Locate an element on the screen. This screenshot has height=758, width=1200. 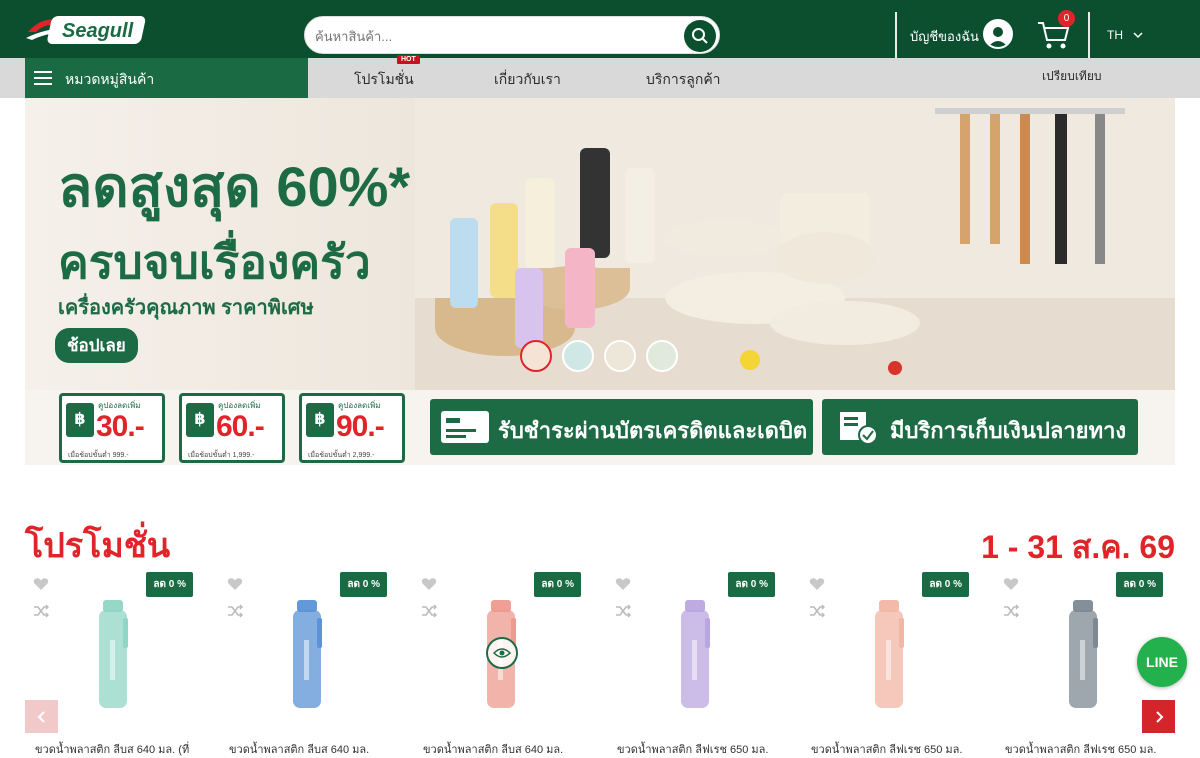
menu-icon is located at coordinates (43, 78).